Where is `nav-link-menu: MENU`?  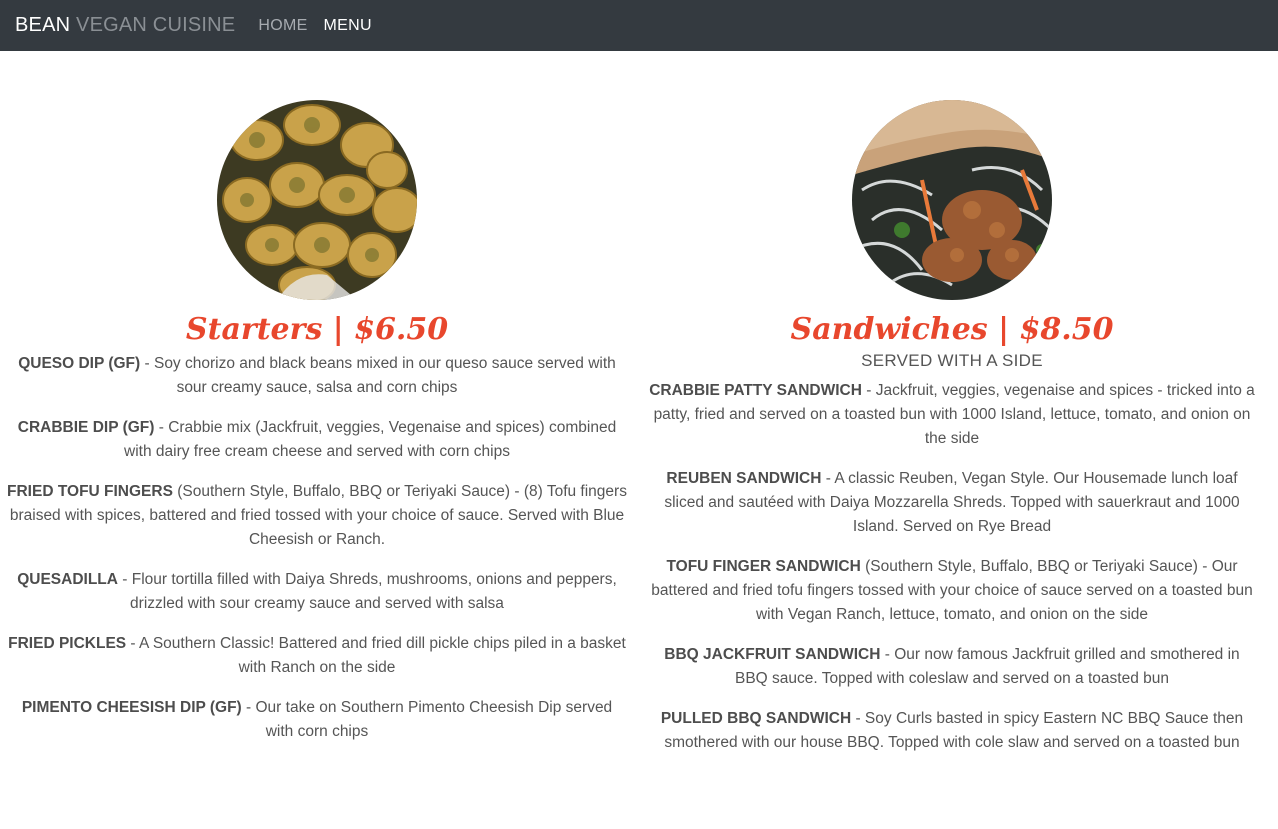
nav-link-menu: MENU is located at coordinates (348, 26).